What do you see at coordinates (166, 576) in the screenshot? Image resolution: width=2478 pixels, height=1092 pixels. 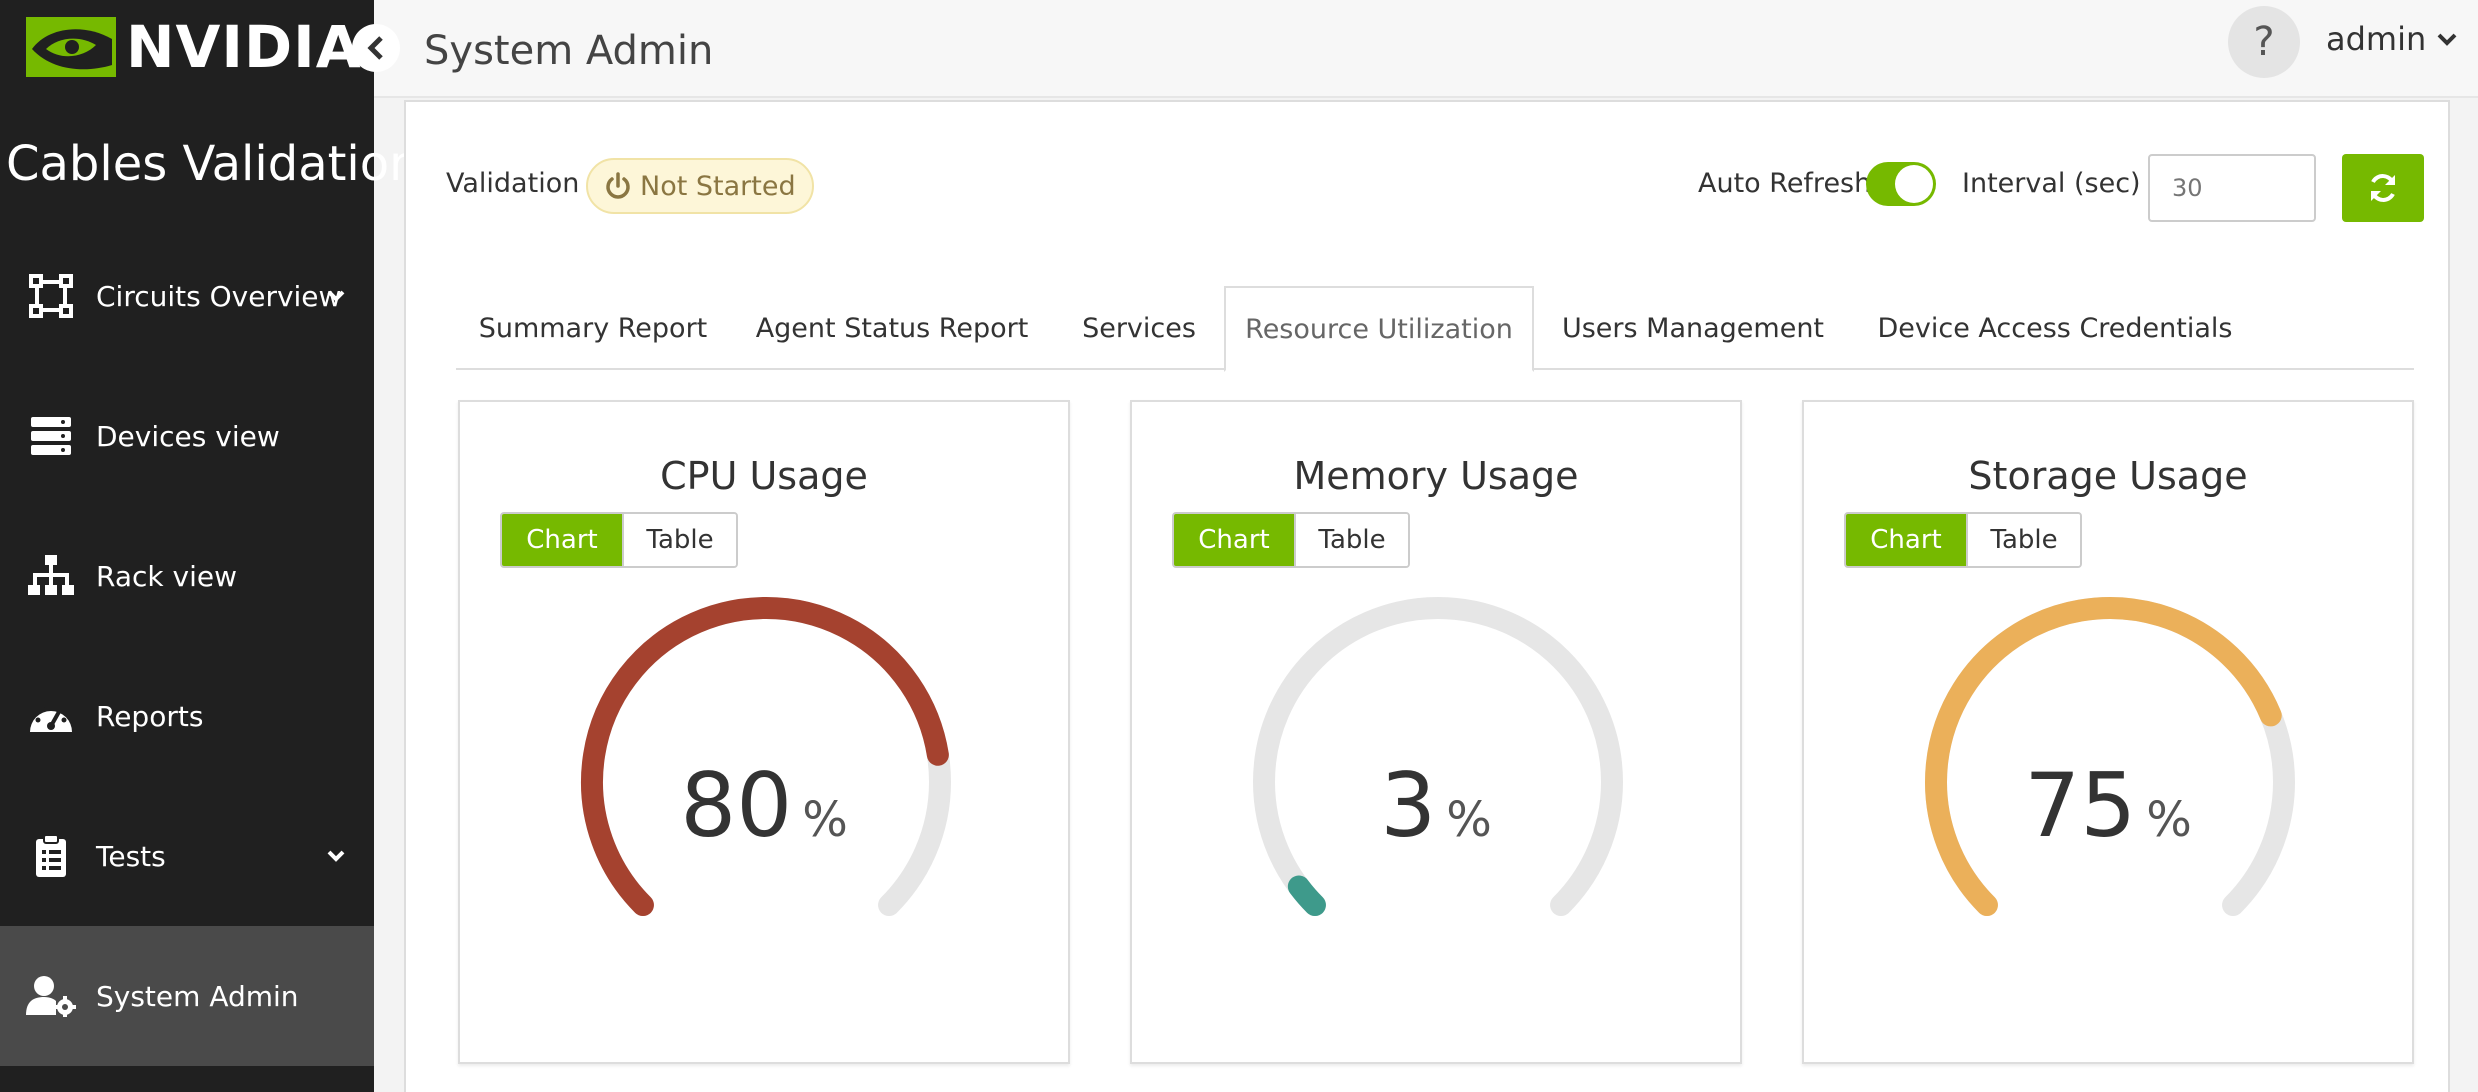 I see `sidebar-item-label: Rack view` at bounding box center [166, 576].